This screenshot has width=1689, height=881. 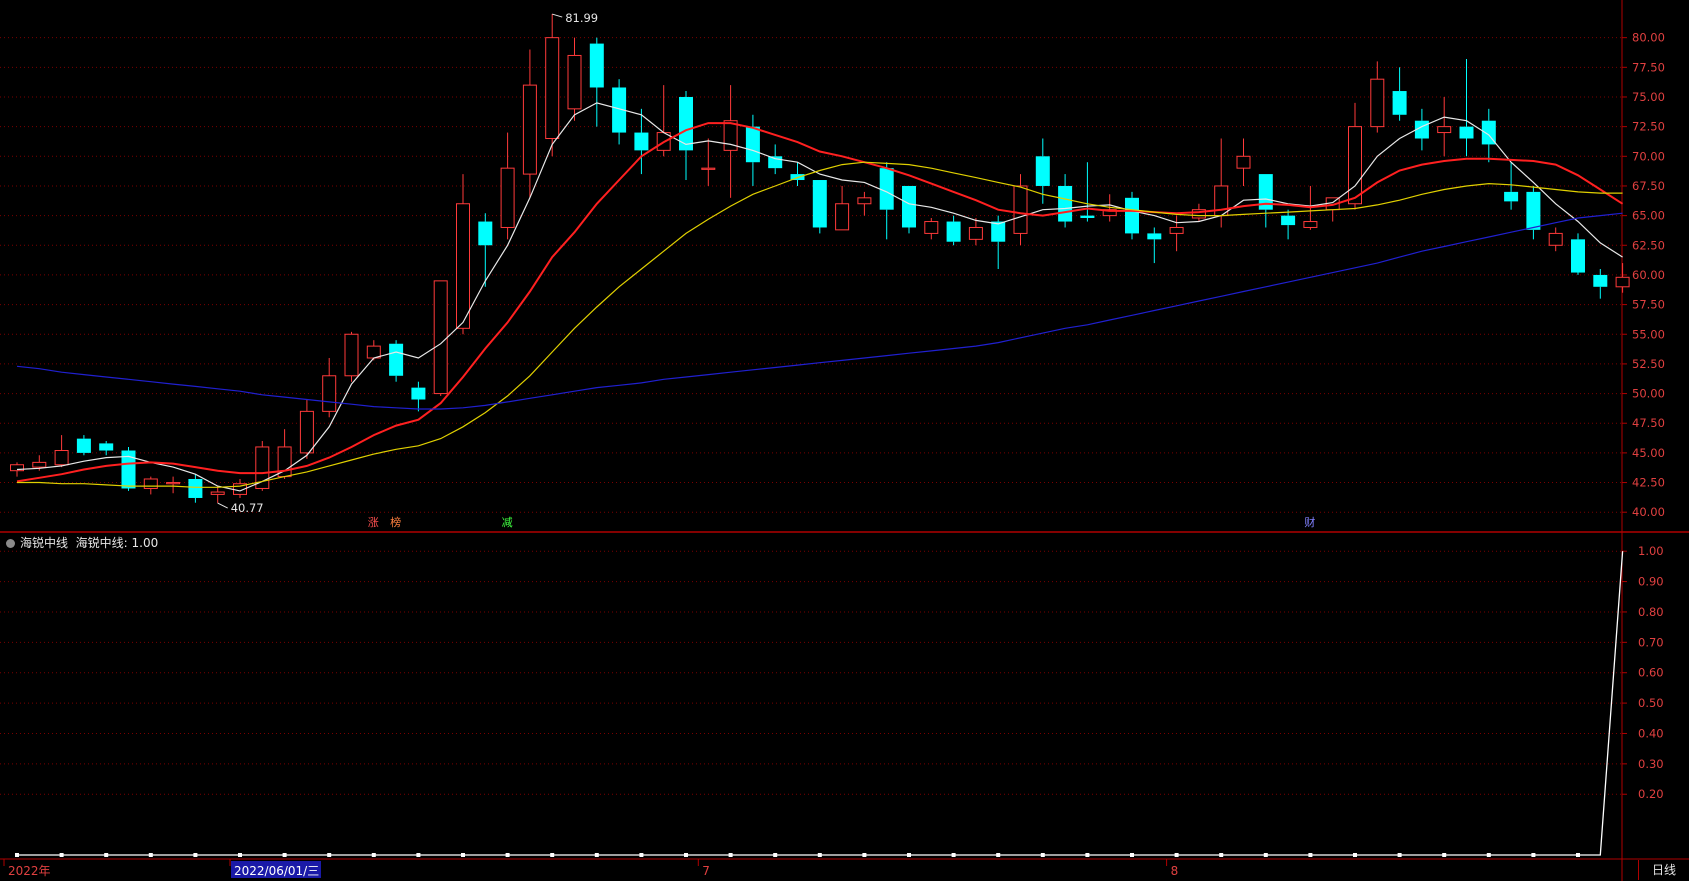 I want to click on price-tick-label: 50.00, so click(x=1648, y=394).